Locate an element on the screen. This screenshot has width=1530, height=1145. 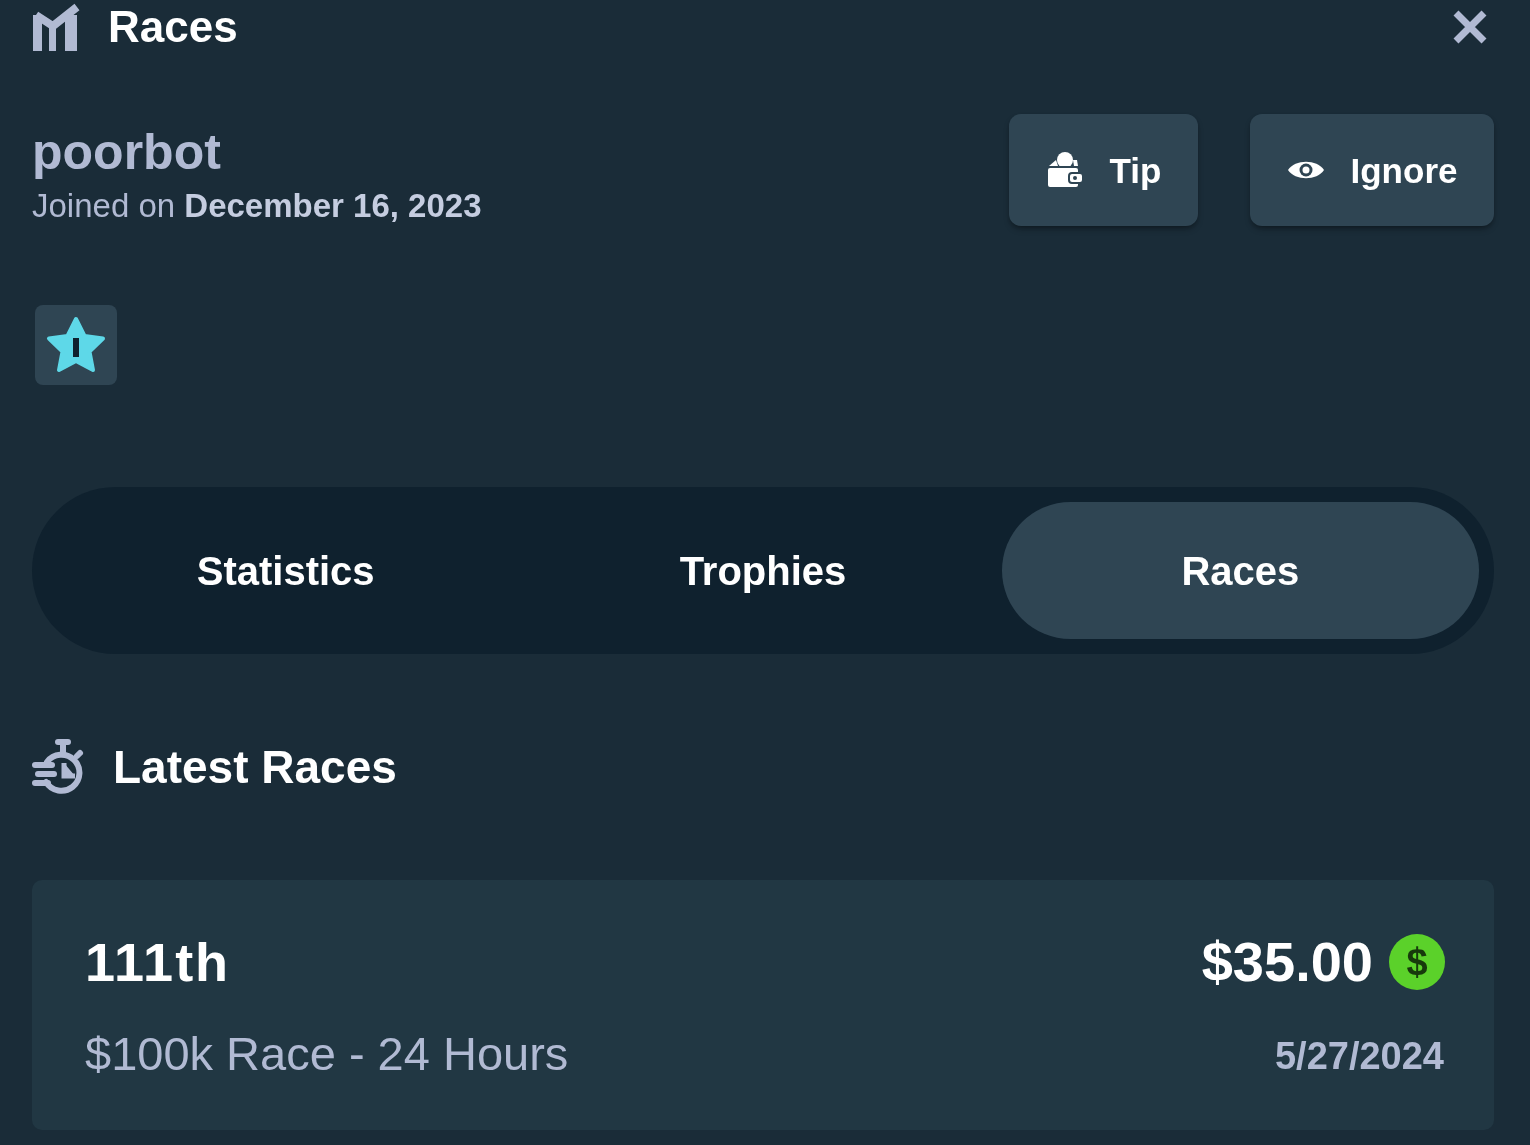
tab: Races is located at coordinates (1240, 570).